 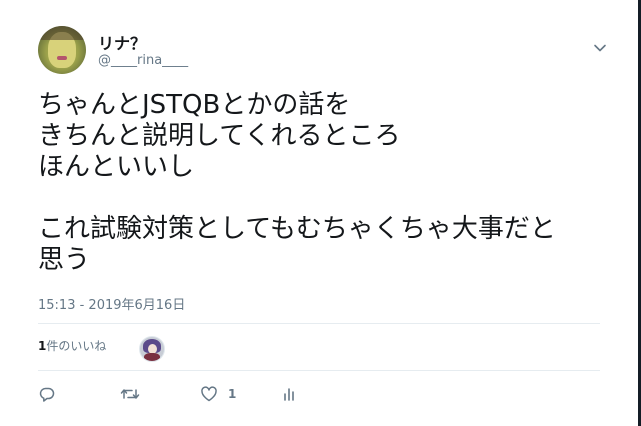 What do you see at coordinates (152, 349) in the screenshot?
I see `liker-avatar` at bounding box center [152, 349].